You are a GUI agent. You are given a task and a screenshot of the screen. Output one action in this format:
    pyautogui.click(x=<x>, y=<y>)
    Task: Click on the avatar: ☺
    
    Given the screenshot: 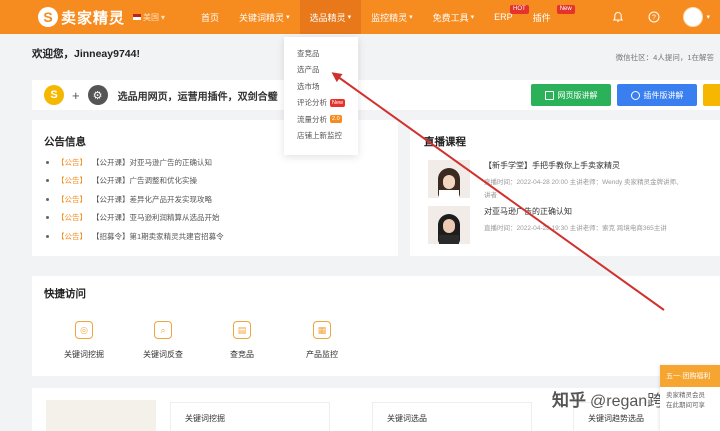 What is the action you would take?
    pyautogui.click(x=693, y=17)
    